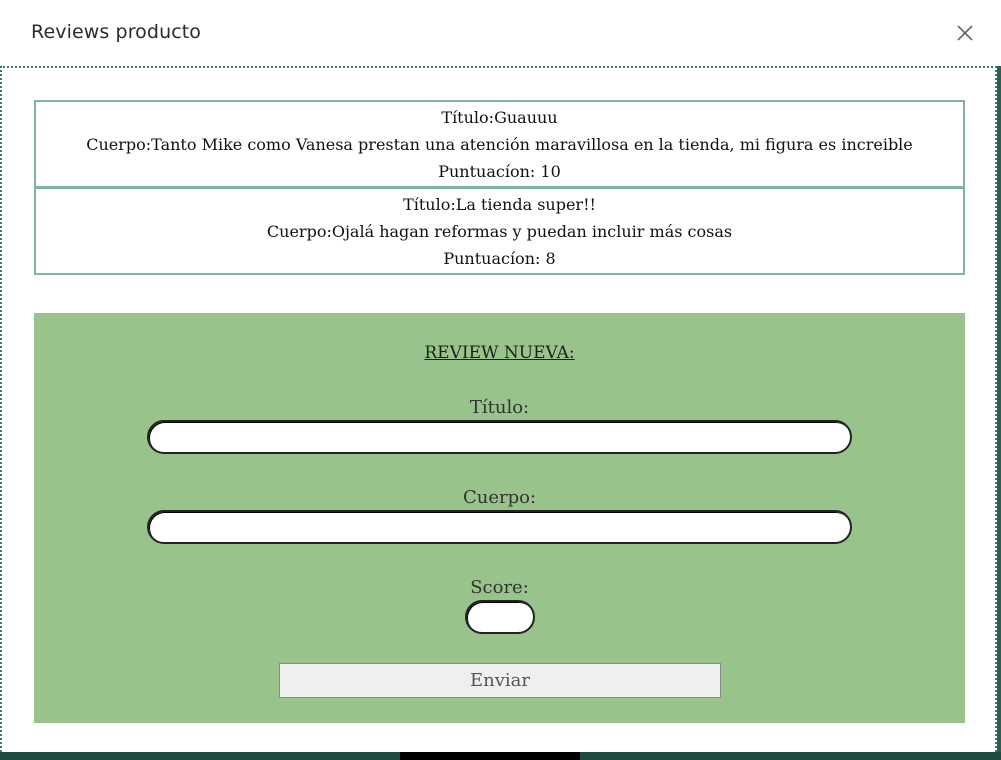  What do you see at coordinates (499, 407) in the screenshot?
I see `title-field-label: Título:` at bounding box center [499, 407].